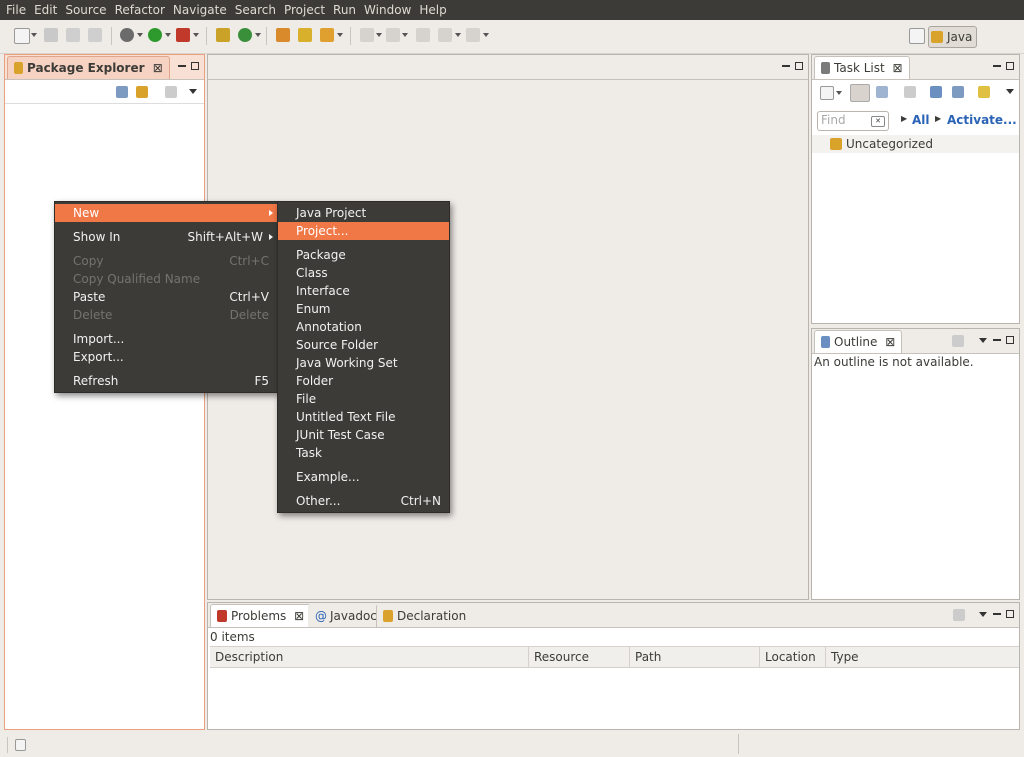  Describe the element at coordinates (363, 363) in the screenshot. I see `submenu-item-java-working-set: Java Working Set` at that location.